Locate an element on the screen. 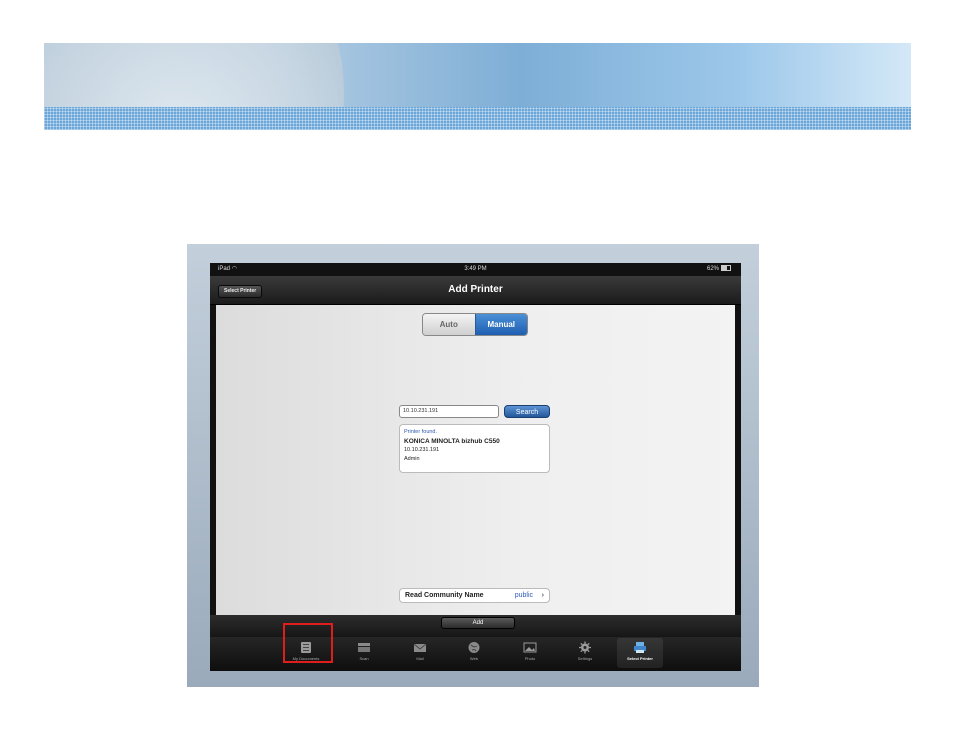 The width and height of the screenshot is (954, 737). community-label: Read Community Name is located at coordinates (444, 595).